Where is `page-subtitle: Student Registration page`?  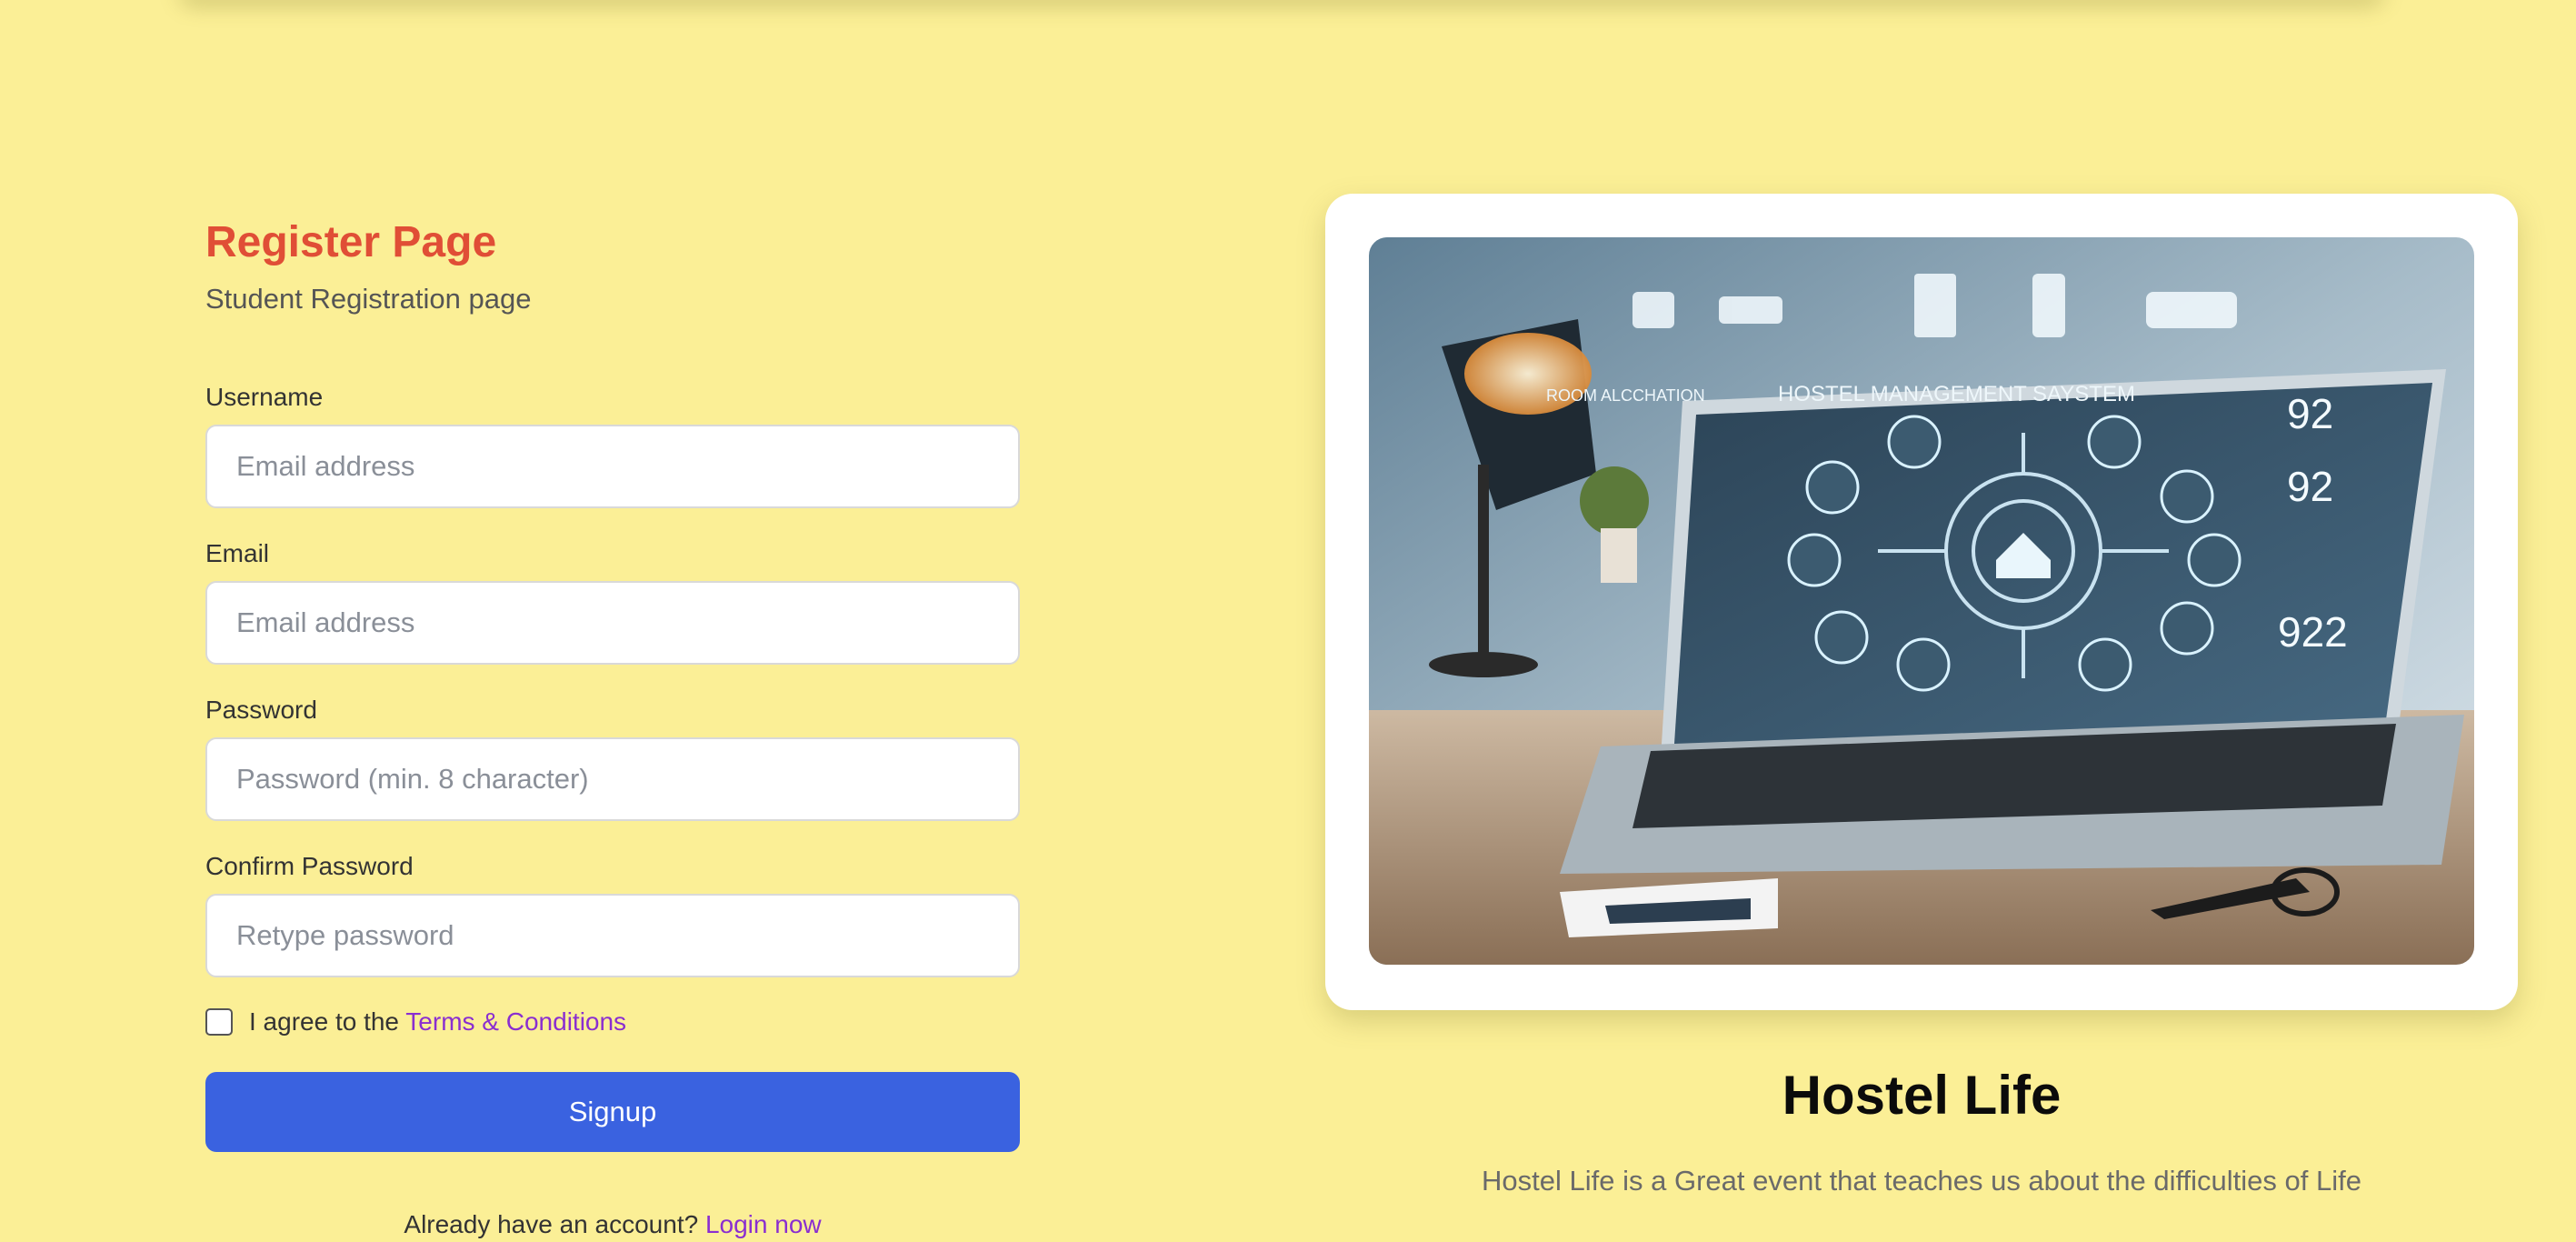
page-subtitle: Student Registration page is located at coordinates (368, 299).